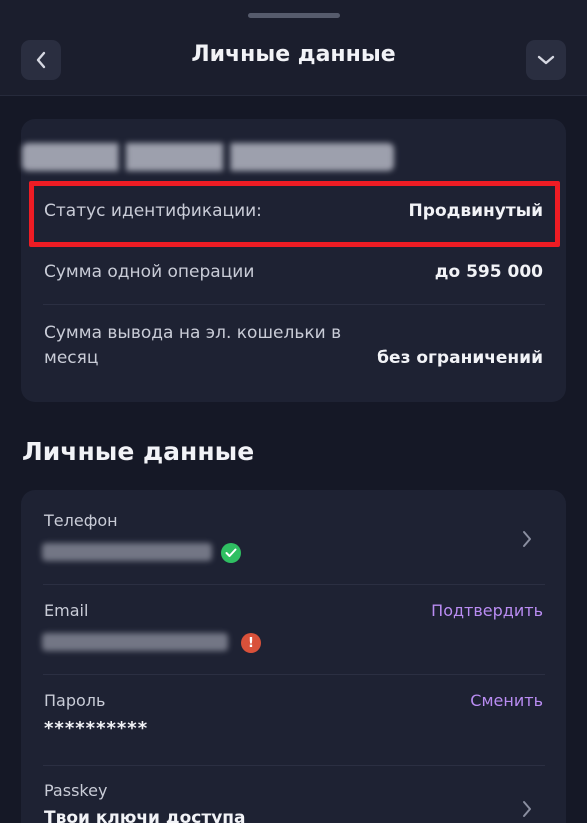 The height and width of the screenshot is (823, 587). Describe the element at coordinates (66, 610) in the screenshot. I see `email-label: Email` at that location.